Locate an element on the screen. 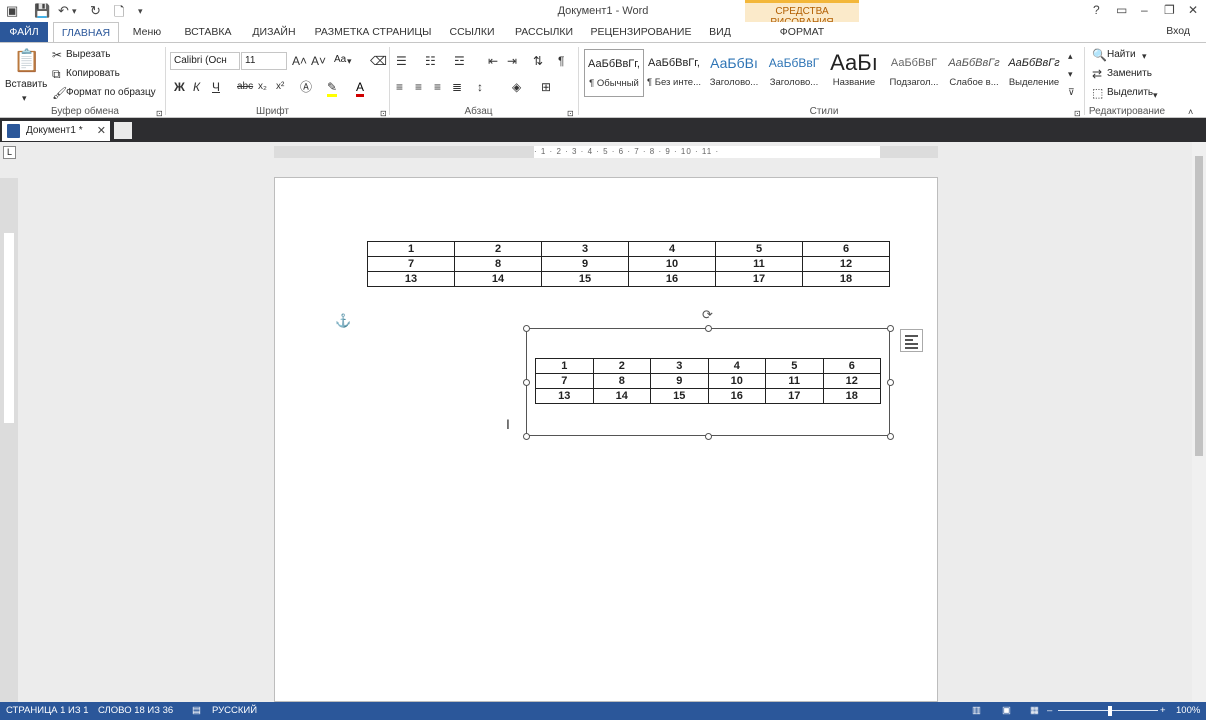 The width and height of the screenshot is (1206, 720). font-color-icon: A is located at coordinates (360, 88).